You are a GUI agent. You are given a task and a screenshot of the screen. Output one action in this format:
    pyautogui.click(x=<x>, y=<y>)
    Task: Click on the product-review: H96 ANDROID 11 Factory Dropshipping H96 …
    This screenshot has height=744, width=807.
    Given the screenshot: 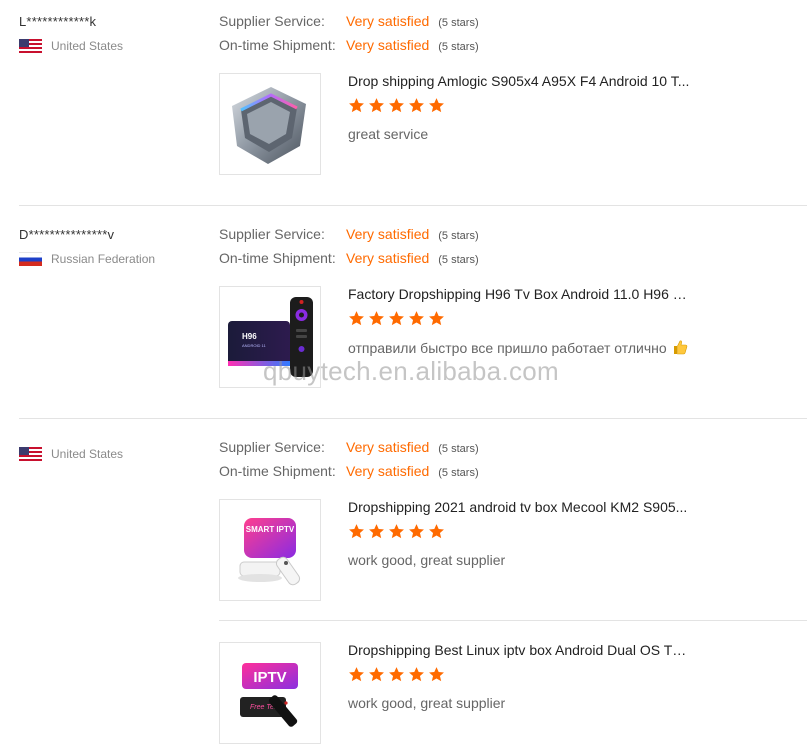 What is the action you would take?
    pyautogui.click(x=513, y=337)
    